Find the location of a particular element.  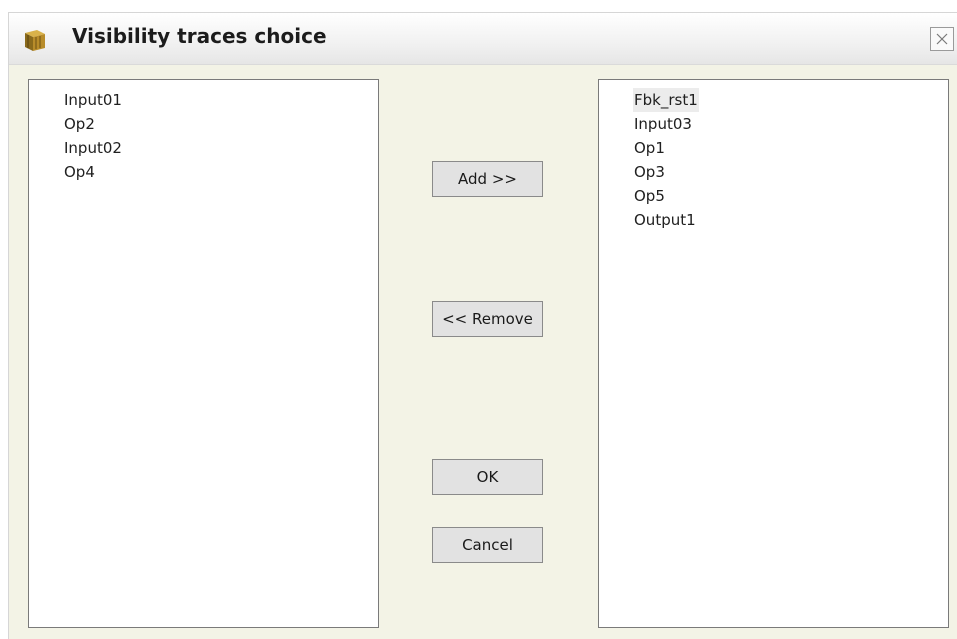

ok-button: OK is located at coordinates (487, 477).